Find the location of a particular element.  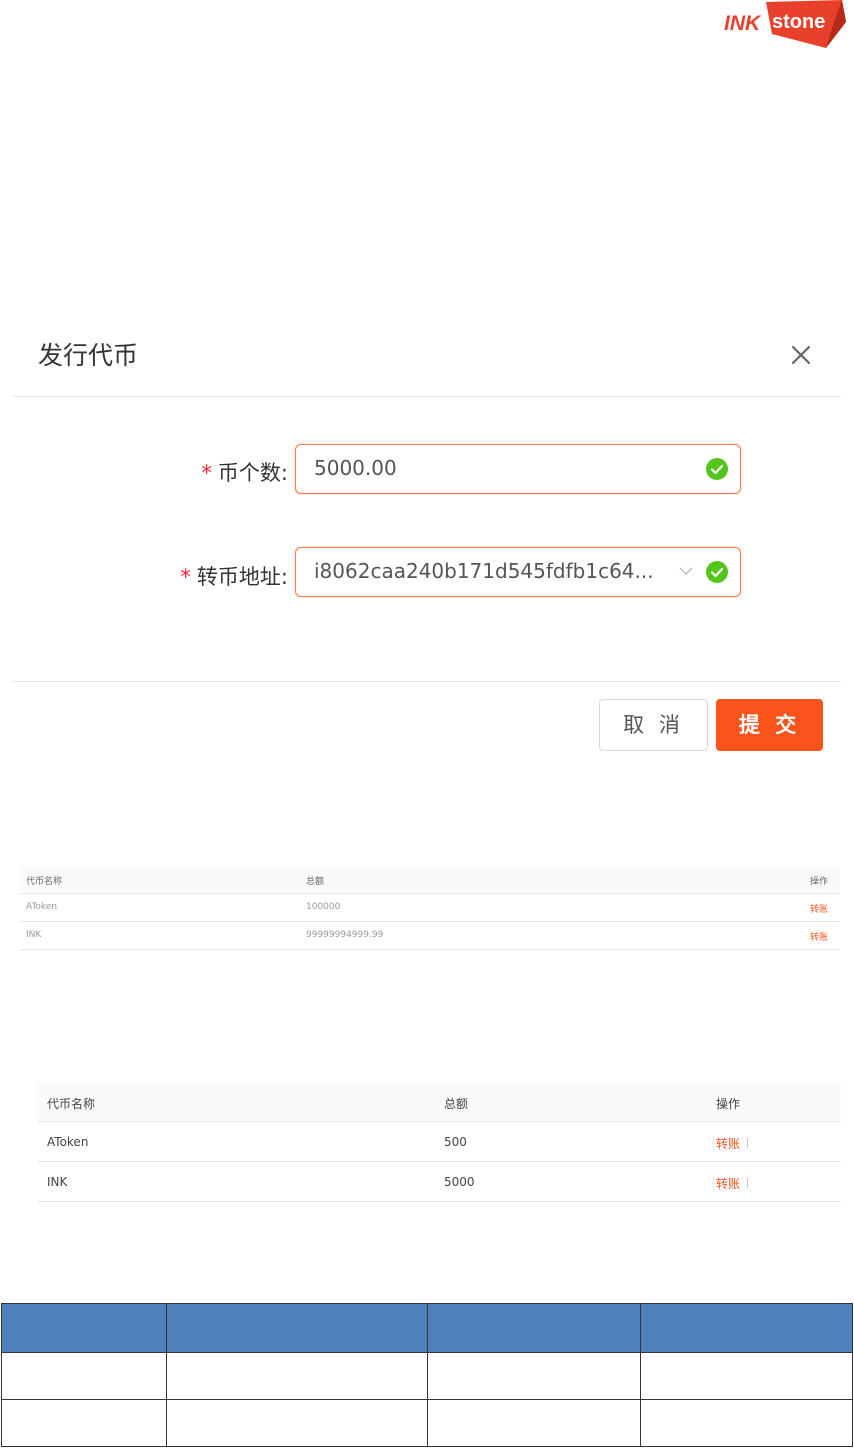

modal-footer-divider is located at coordinates (426, 681).